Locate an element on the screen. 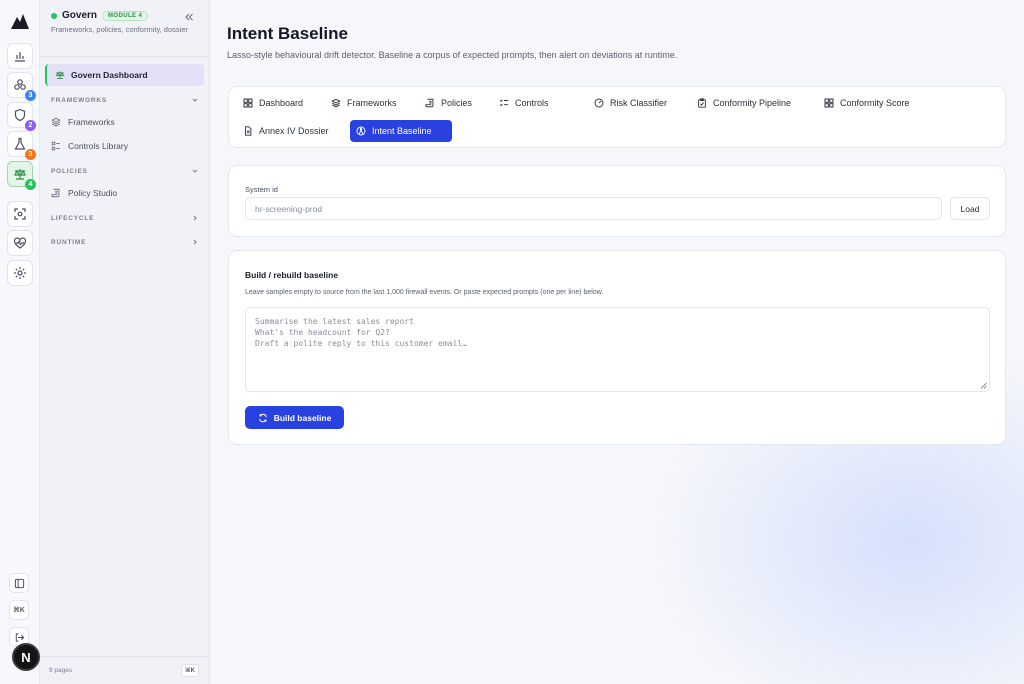 Image resolution: width=1024 pixels, height=684 pixels. count-badge: 4 is located at coordinates (30, 184).